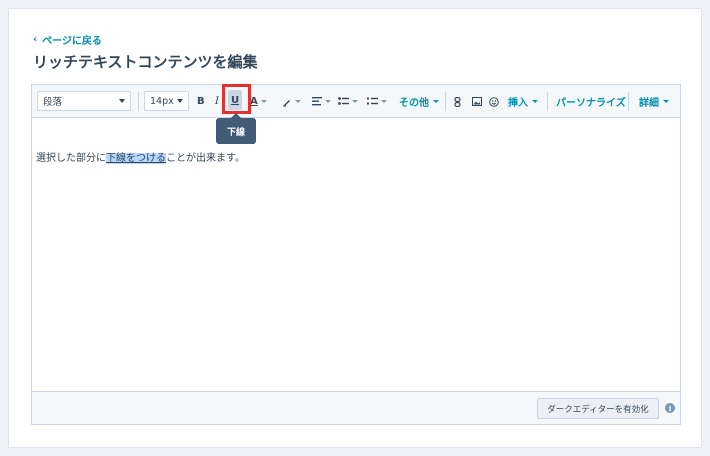  I want to click on back-link: ‹ ページに戻る, so click(67, 39).